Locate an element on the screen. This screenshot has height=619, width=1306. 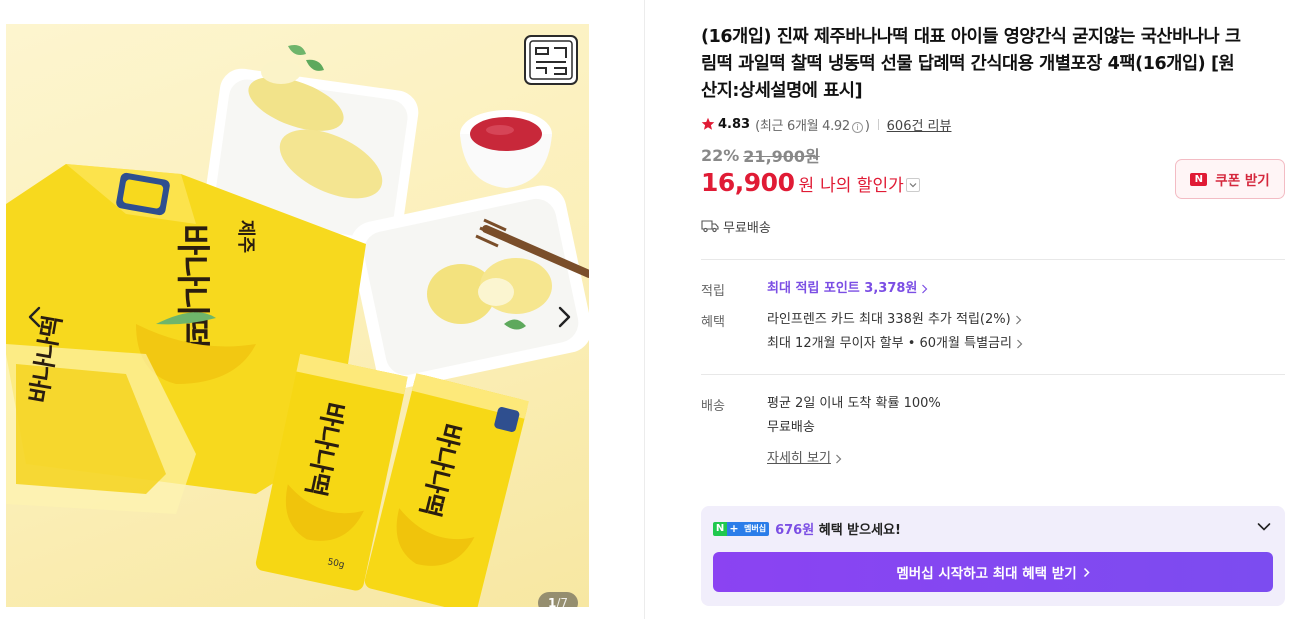
star-icon is located at coordinates (708, 123).